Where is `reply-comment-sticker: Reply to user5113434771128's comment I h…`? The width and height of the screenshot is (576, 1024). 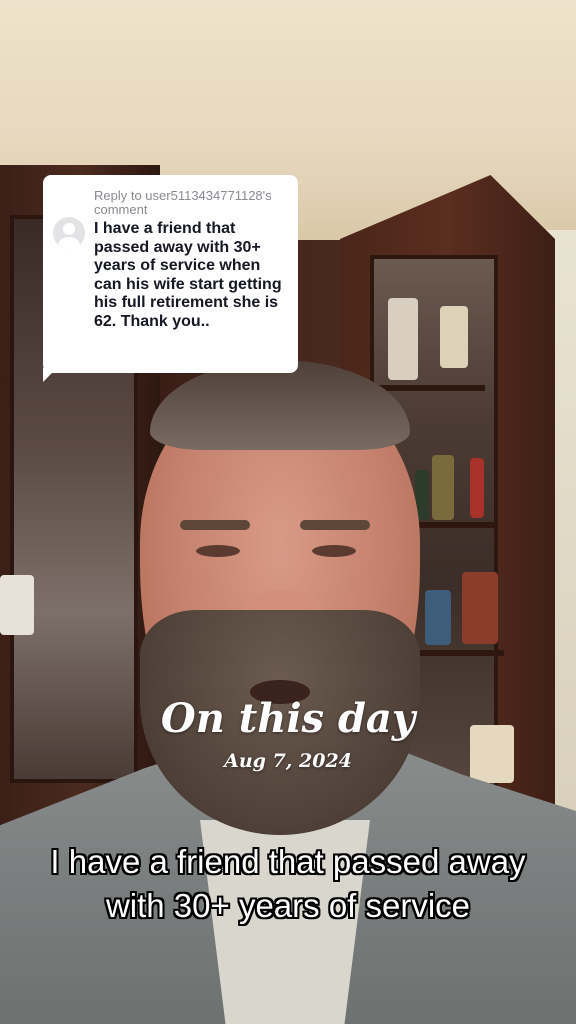 reply-comment-sticker: Reply to user5113434771128's comment I h… is located at coordinates (170, 274).